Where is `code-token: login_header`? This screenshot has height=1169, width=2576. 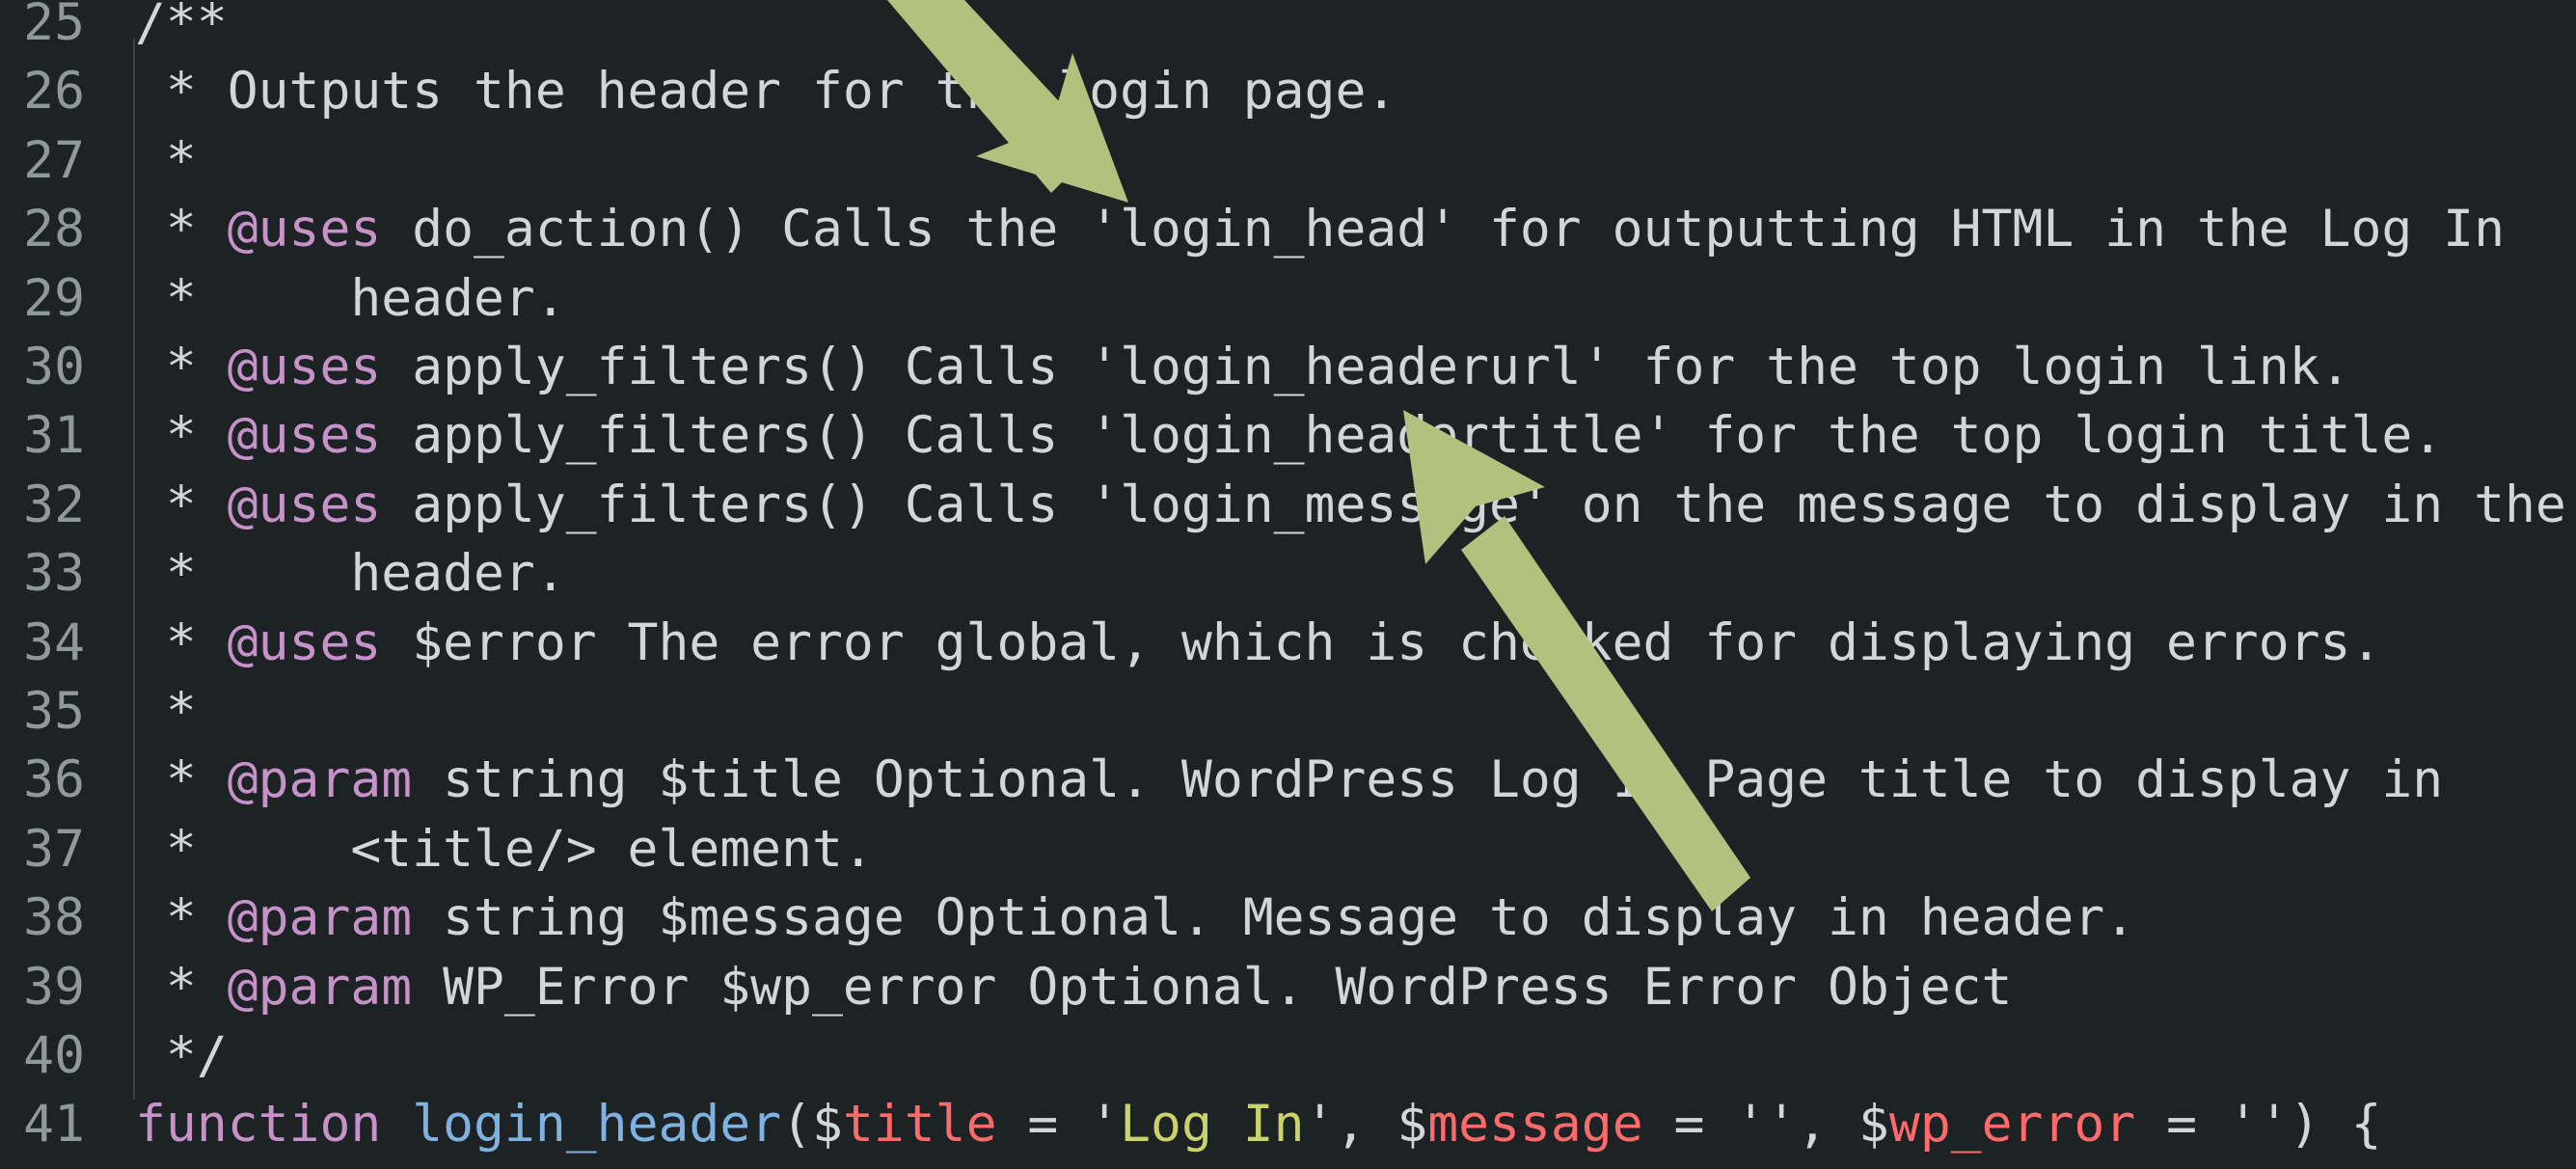 code-token: login_header is located at coordinates (597, 1125).